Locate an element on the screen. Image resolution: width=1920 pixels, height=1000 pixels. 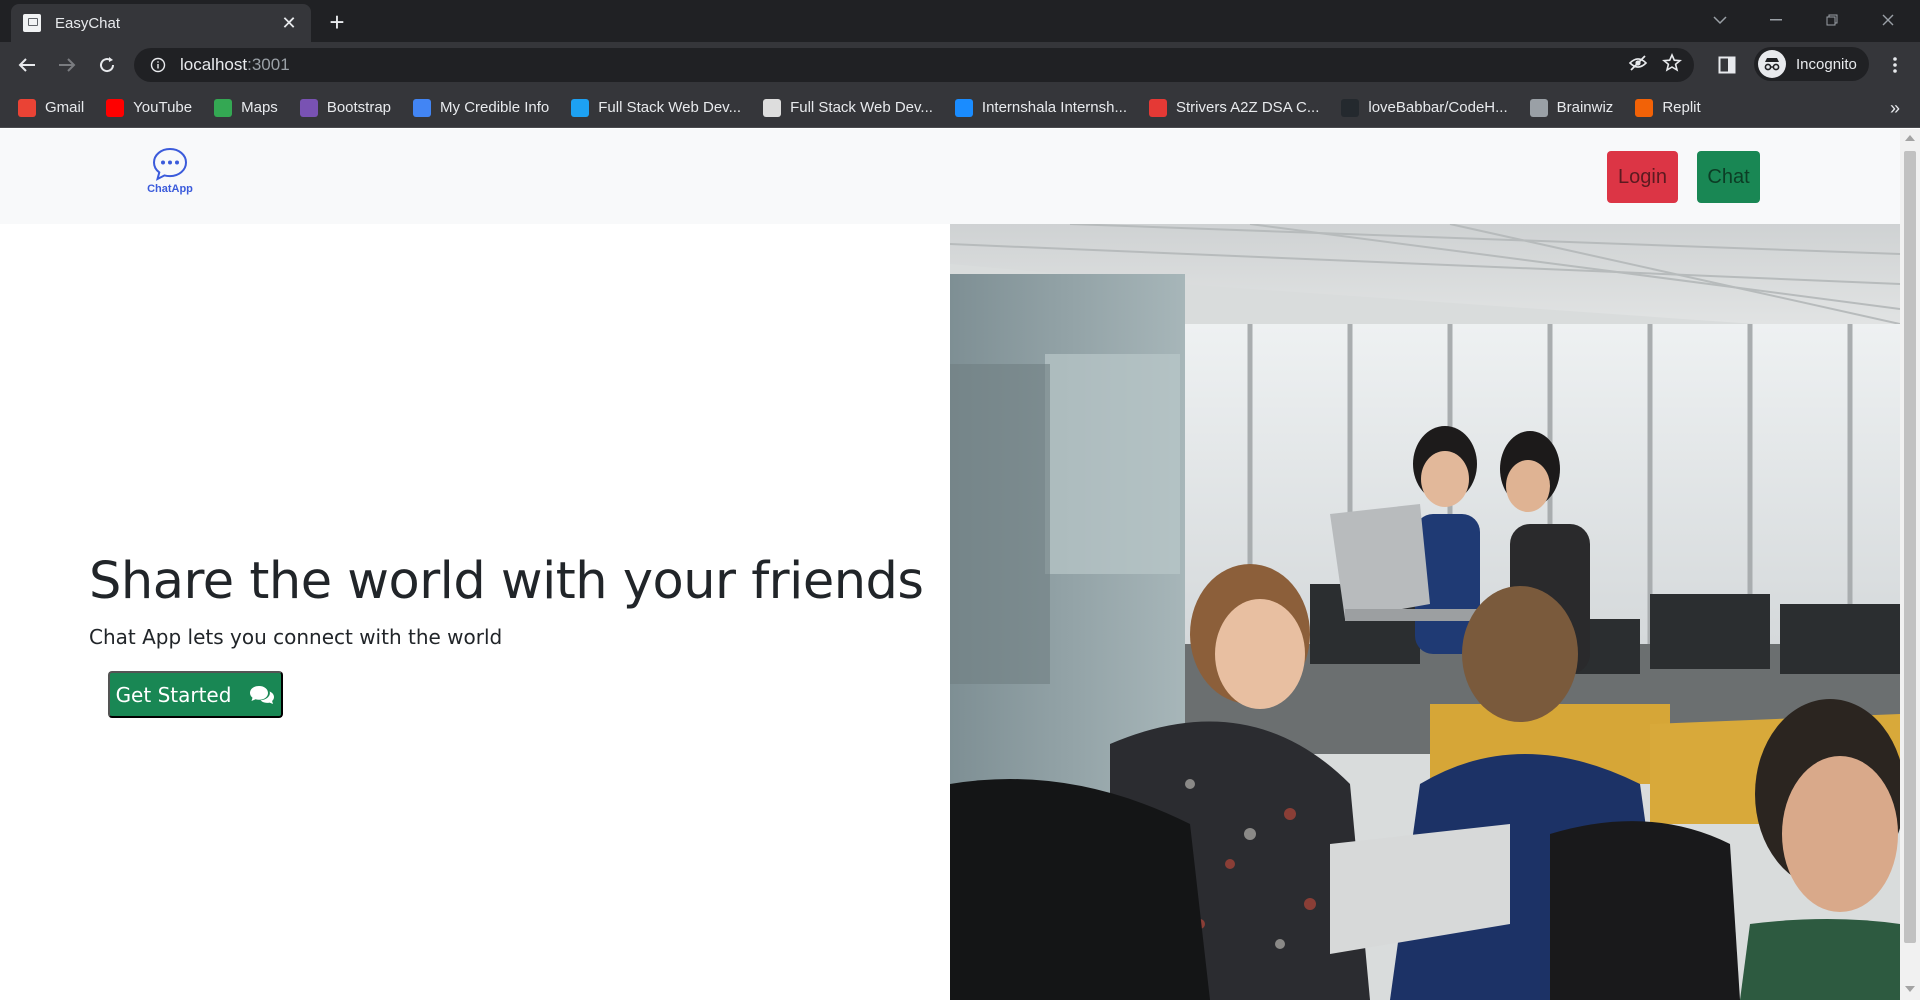
reload-icon is located at coordinates (107, 65).